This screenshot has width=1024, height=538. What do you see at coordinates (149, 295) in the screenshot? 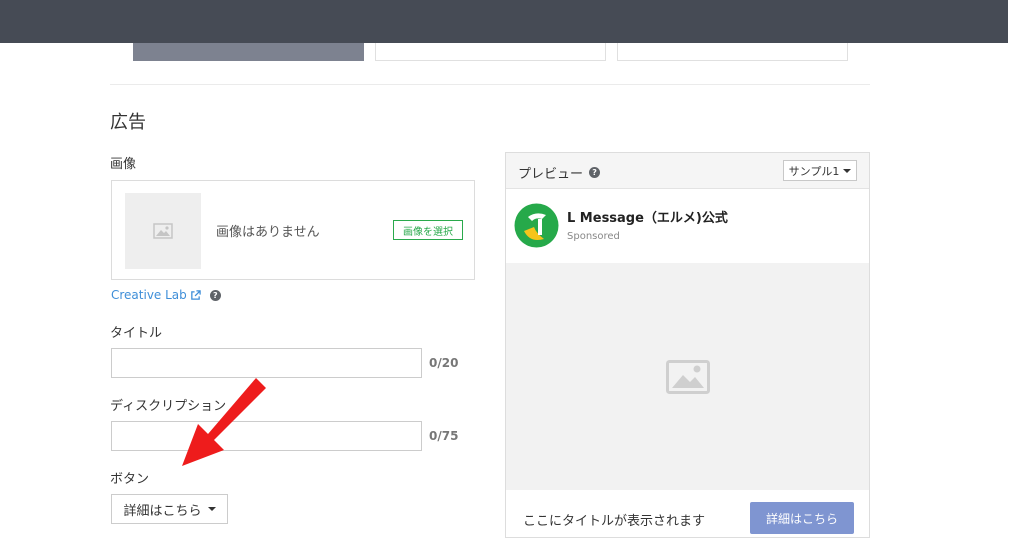
I see `creative-lab-label: Creative Lab` at bounding box center [149, 295].